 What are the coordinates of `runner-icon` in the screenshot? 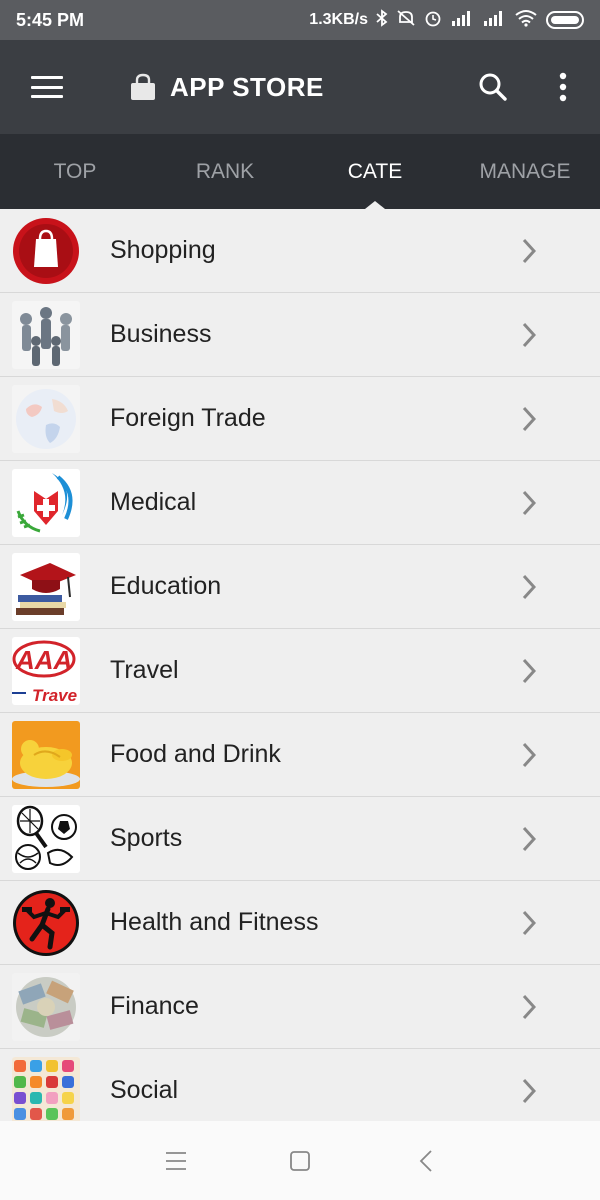 It's located at (46, 923).